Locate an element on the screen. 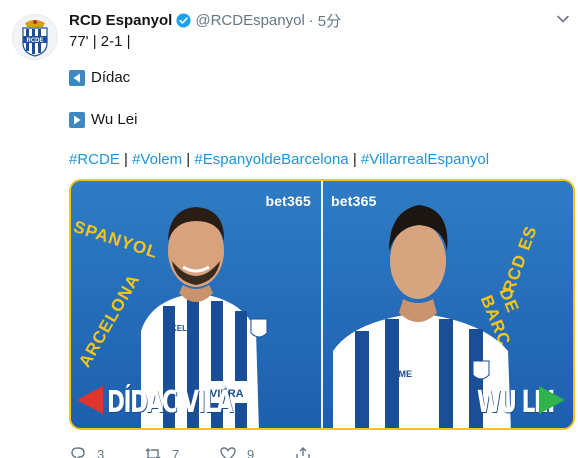  like-icon is located at coordinates (228, 452).